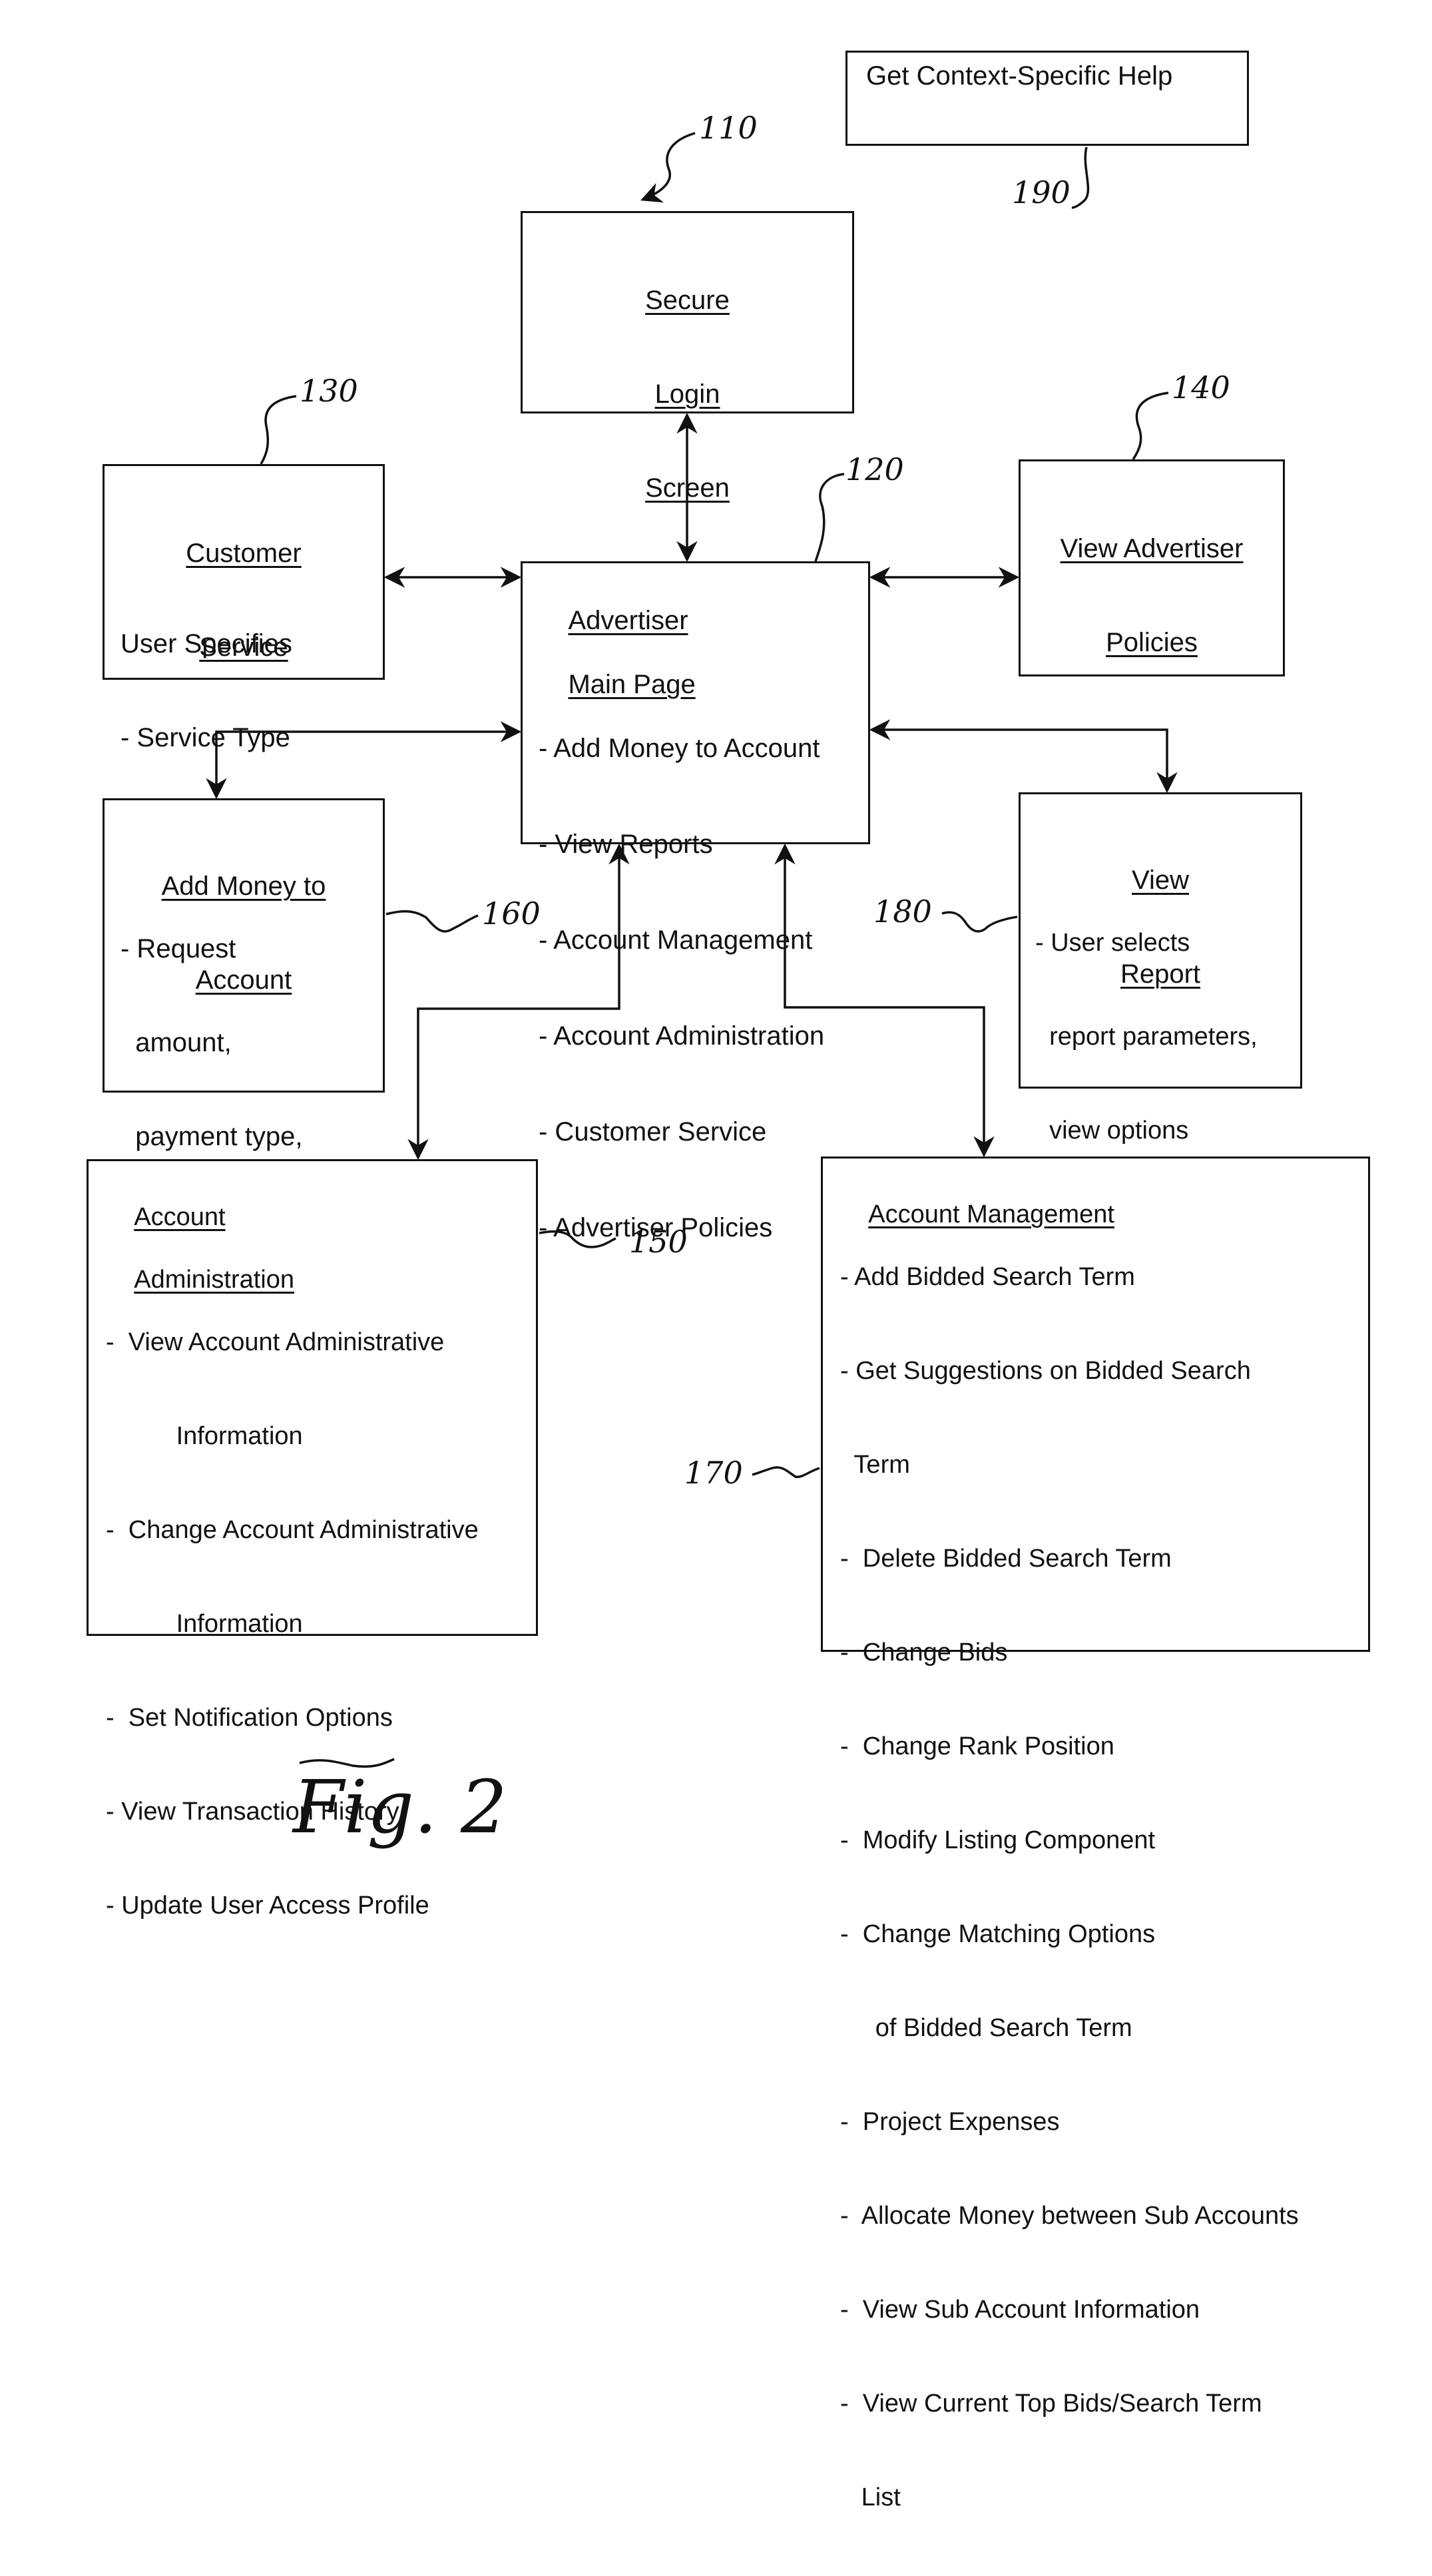 The width and height of the screenshot is (1432, 2576). What do you see at coordinates (205, 738) in the screenshot?
I see `customer-service-line: - Service Type` at bounding box center [205, 738].